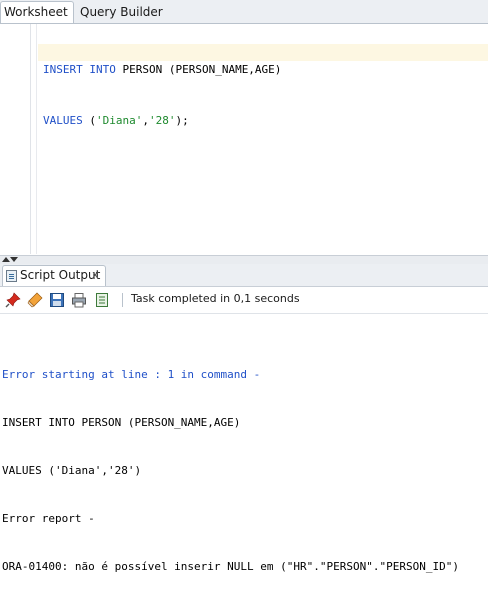 The height and width of the screenshot is (607, 488). Describe the element at coordinates (131, 374) in the screenshot. I see `output-line-error-start: Error starting at line : 1 in command -` at that location.